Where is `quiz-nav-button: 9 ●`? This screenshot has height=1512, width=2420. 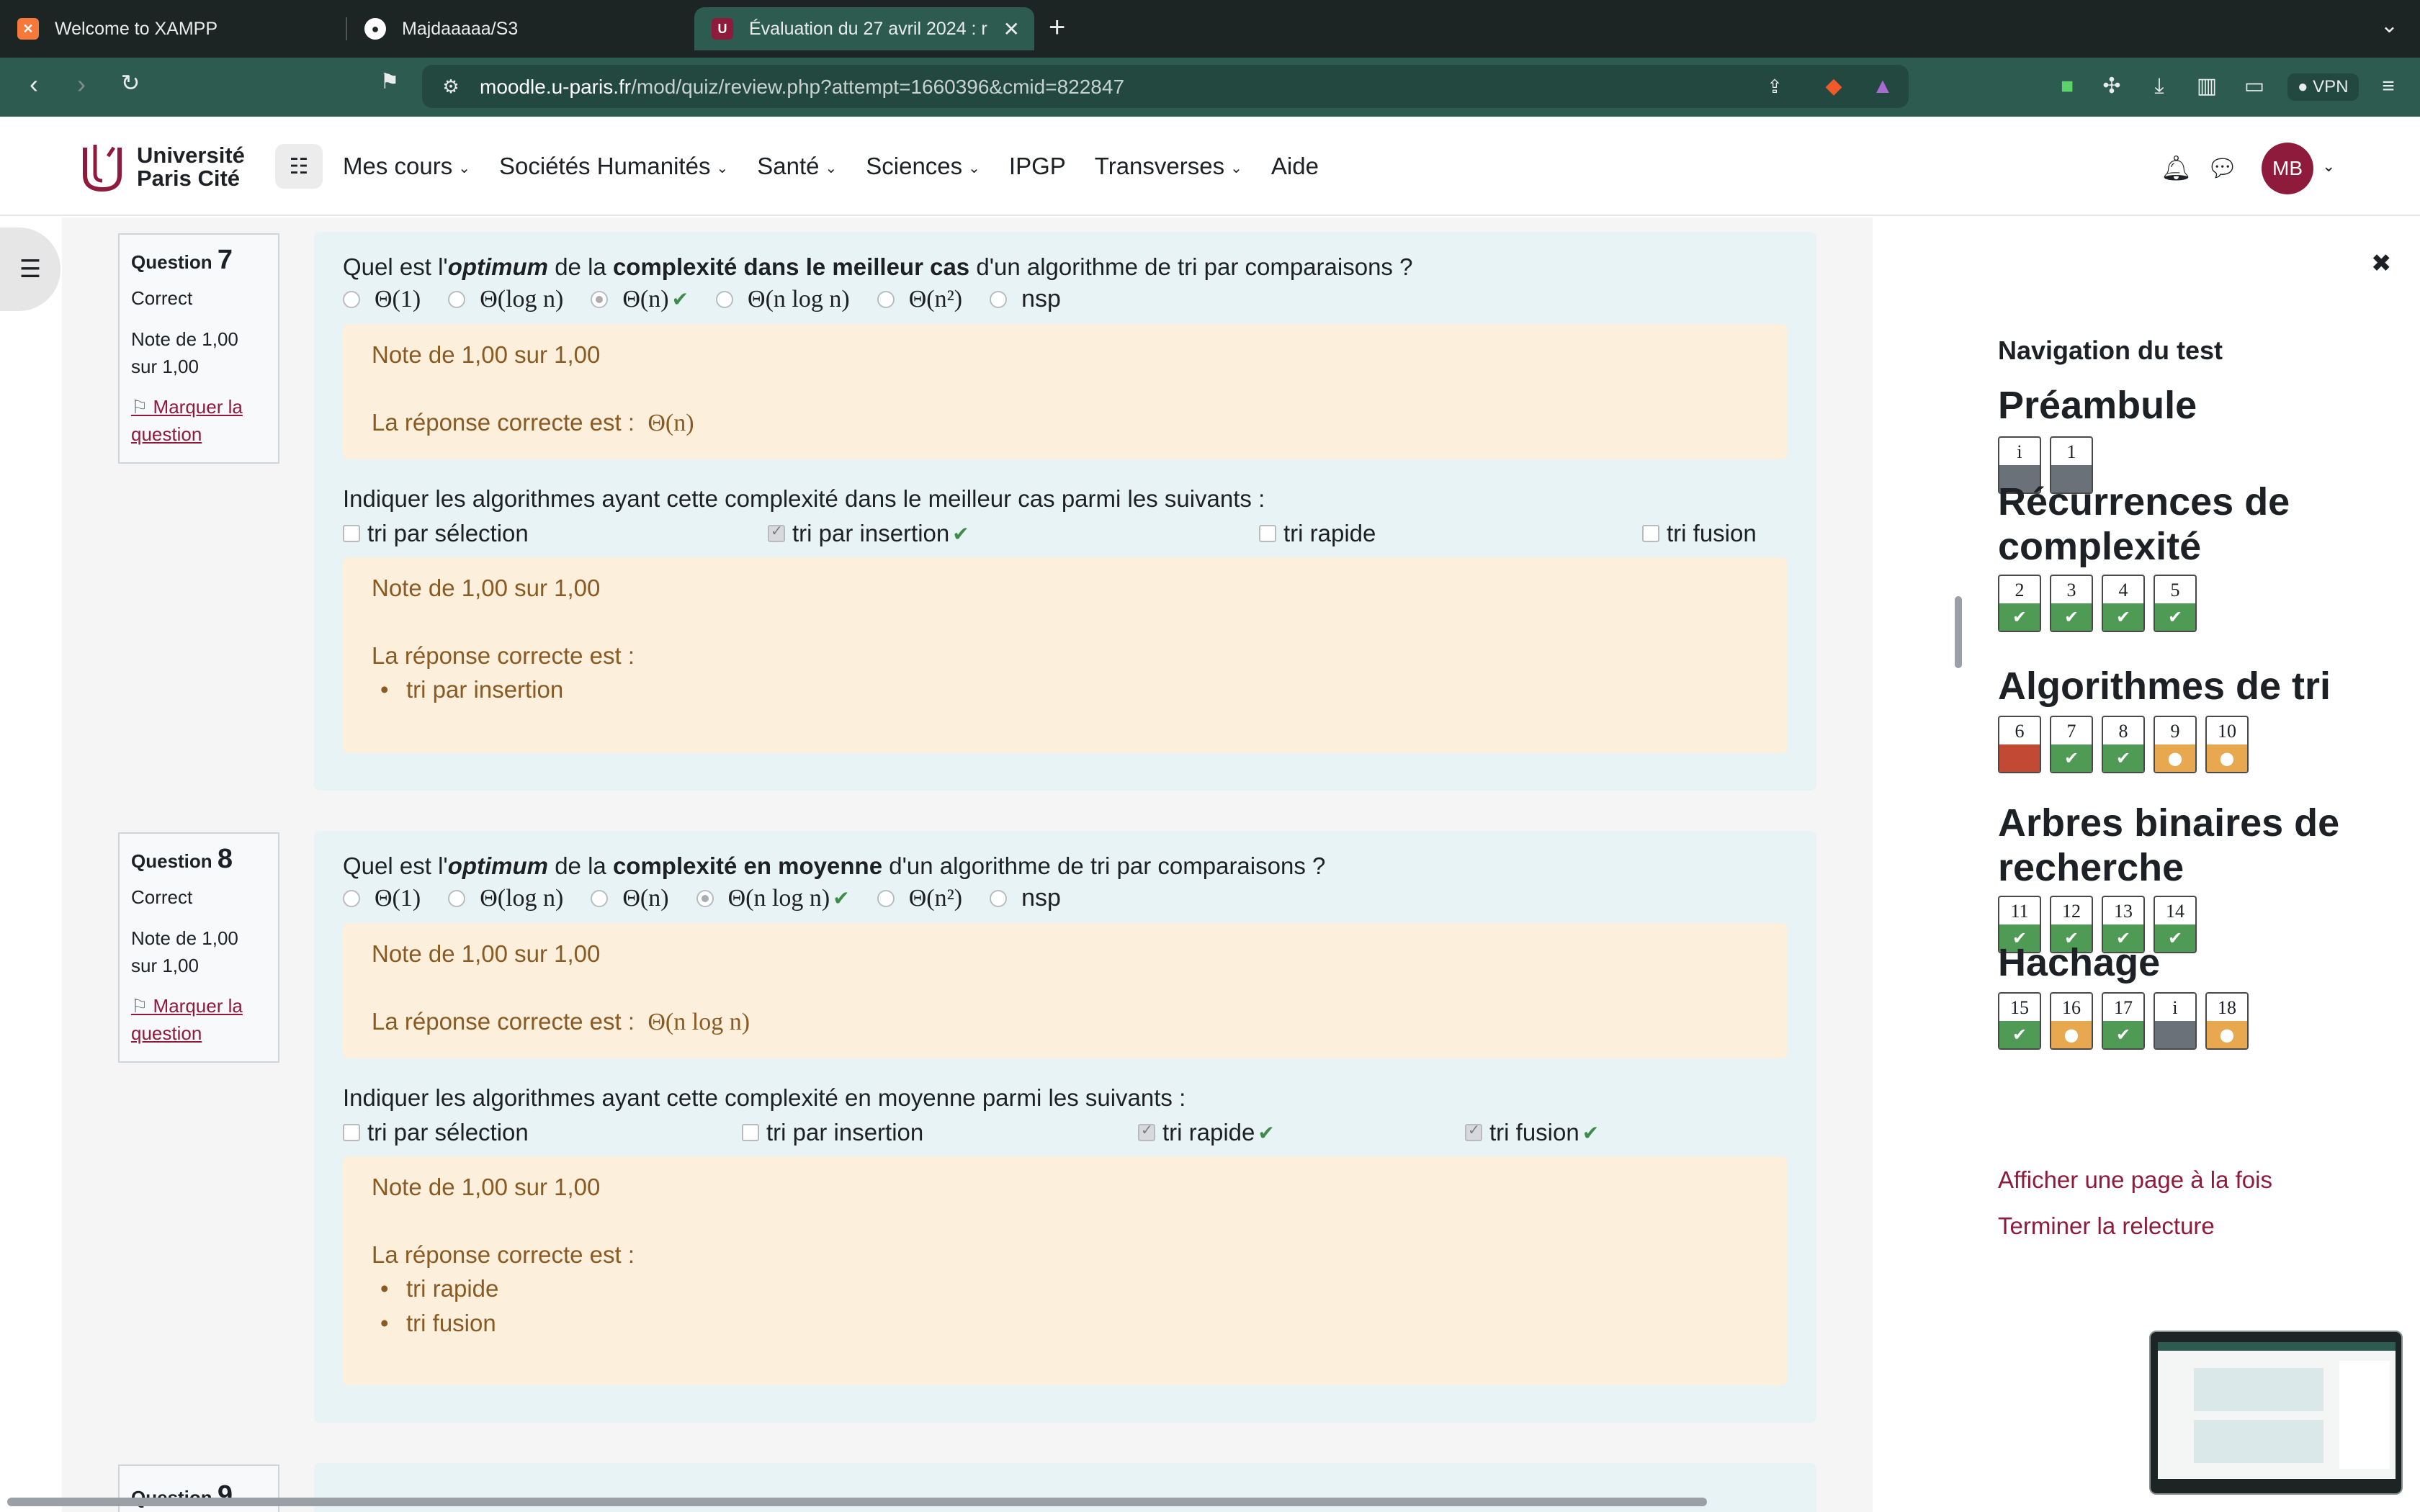 quiz-nav-button: 9 ● is located at coordinates (2175, 744).